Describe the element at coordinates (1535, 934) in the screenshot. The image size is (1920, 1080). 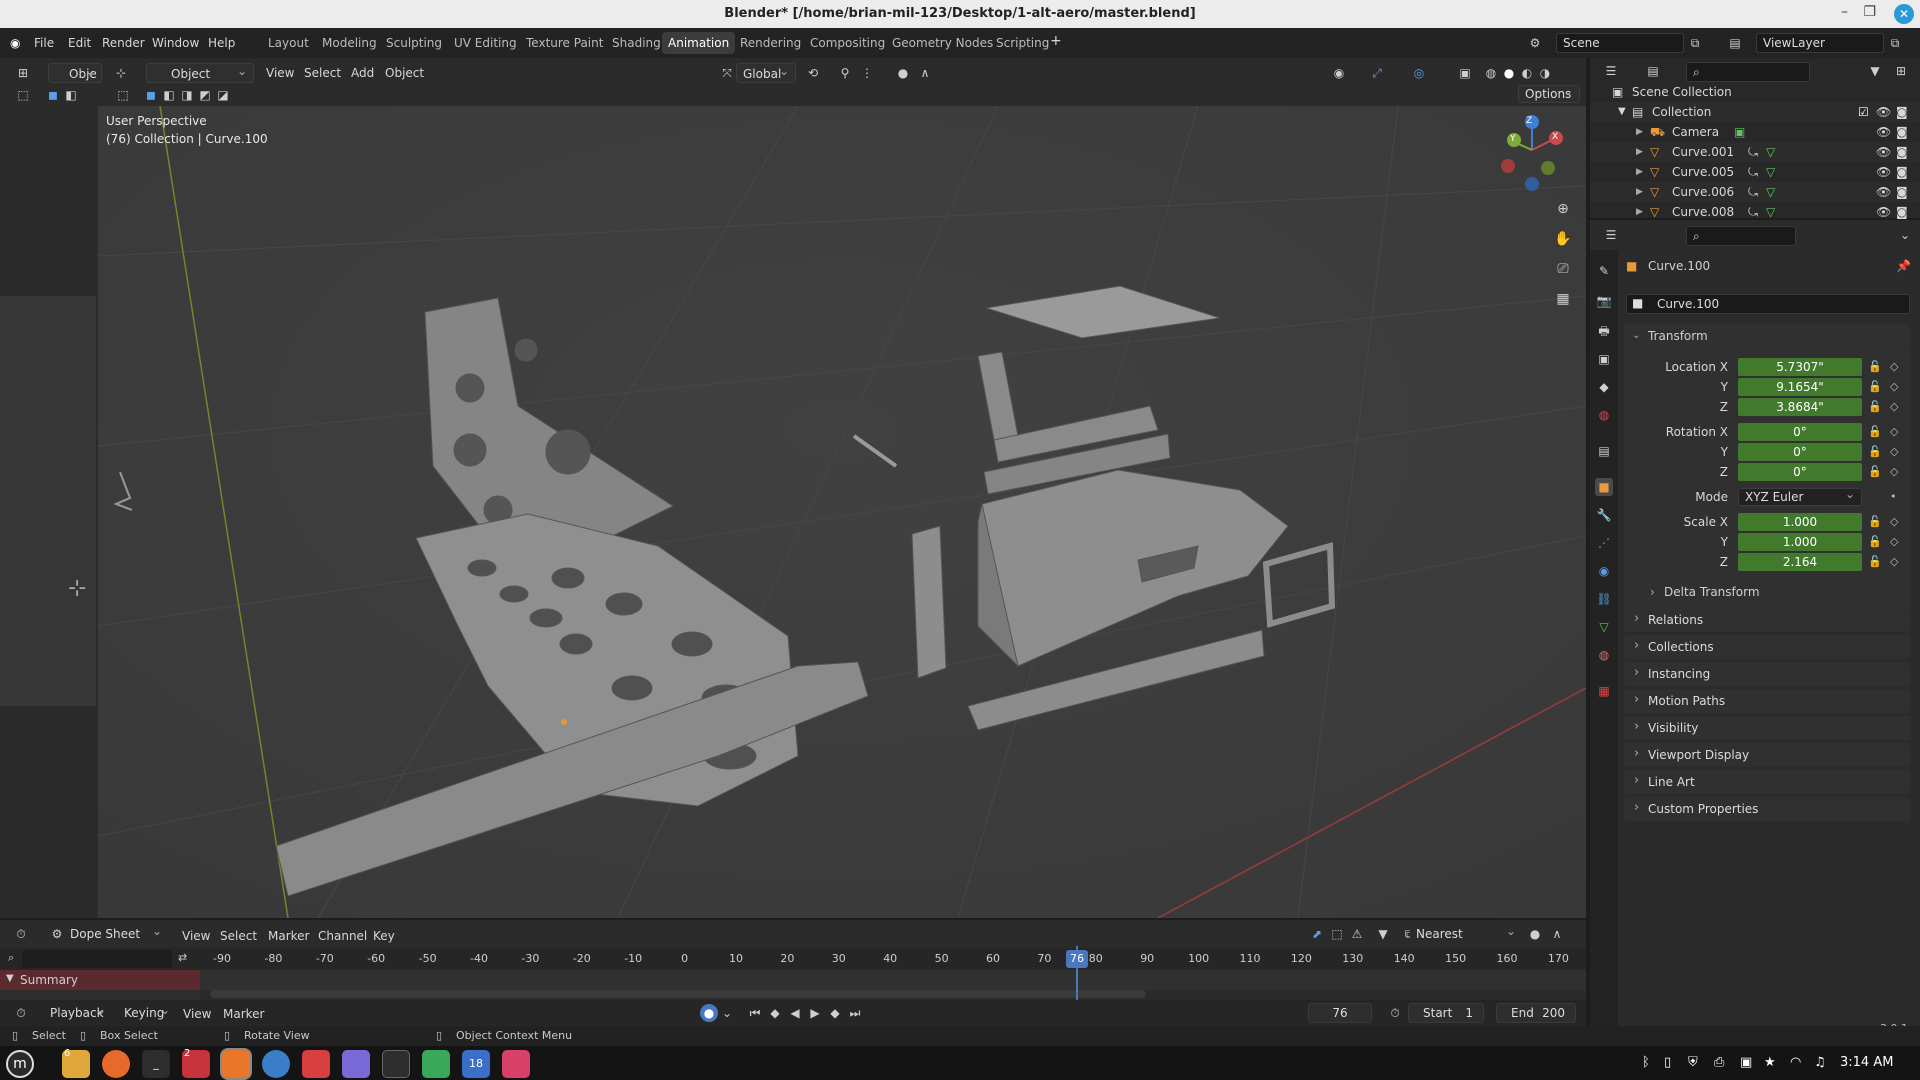
I see `proportional-edit-icon: ●` at that location.